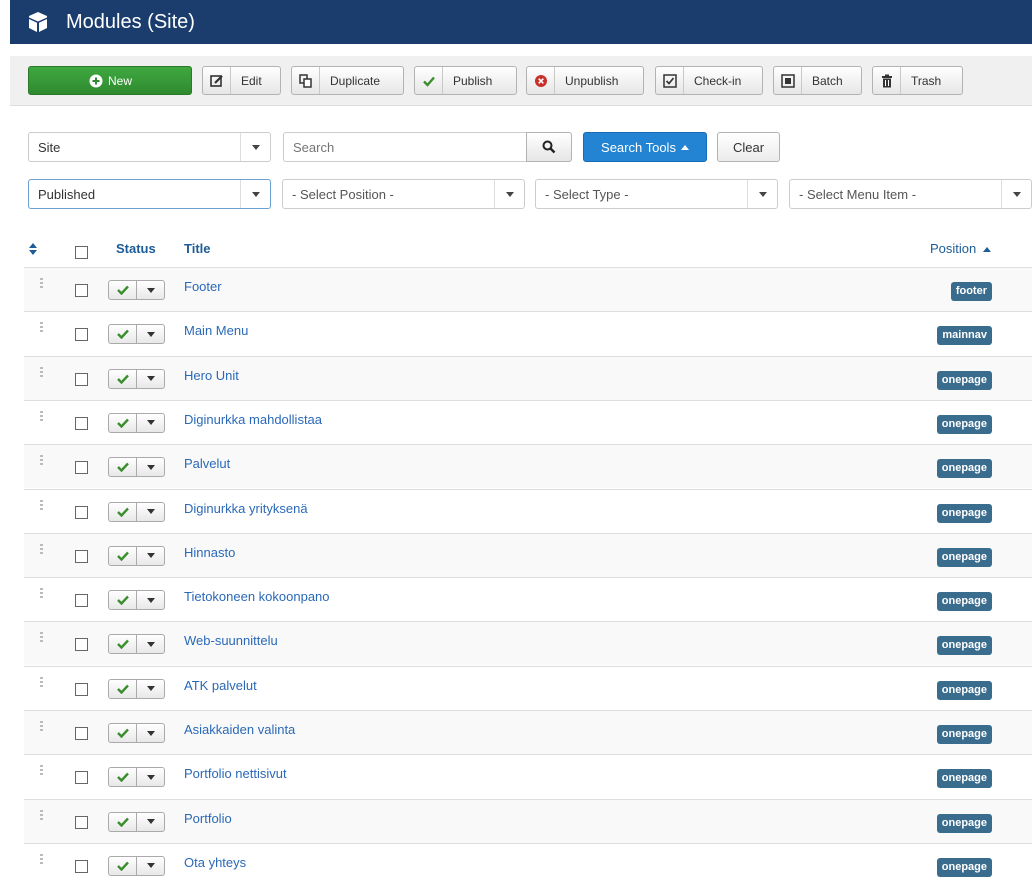 Image resolution: width=1032 pixels, height=883 pixels. I want to click on new-button: New, so click(110, 80).